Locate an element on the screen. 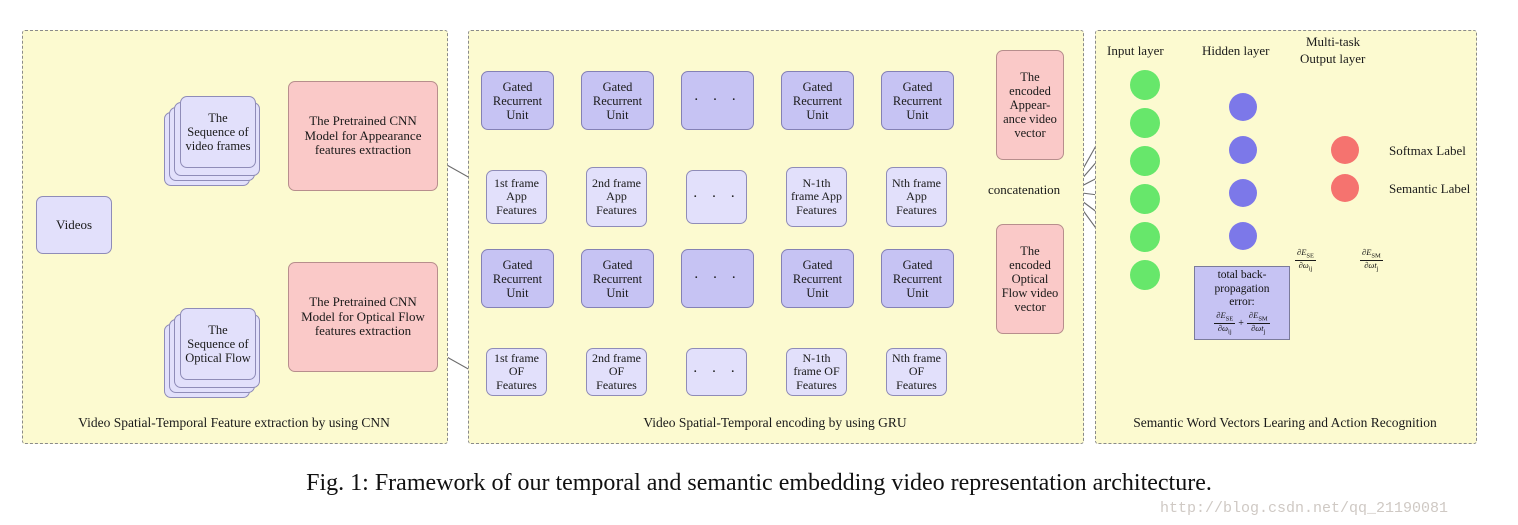 The image size is (1518, 525). of-features-n: Nth frame OF Features is located at coordinates (916, 372).